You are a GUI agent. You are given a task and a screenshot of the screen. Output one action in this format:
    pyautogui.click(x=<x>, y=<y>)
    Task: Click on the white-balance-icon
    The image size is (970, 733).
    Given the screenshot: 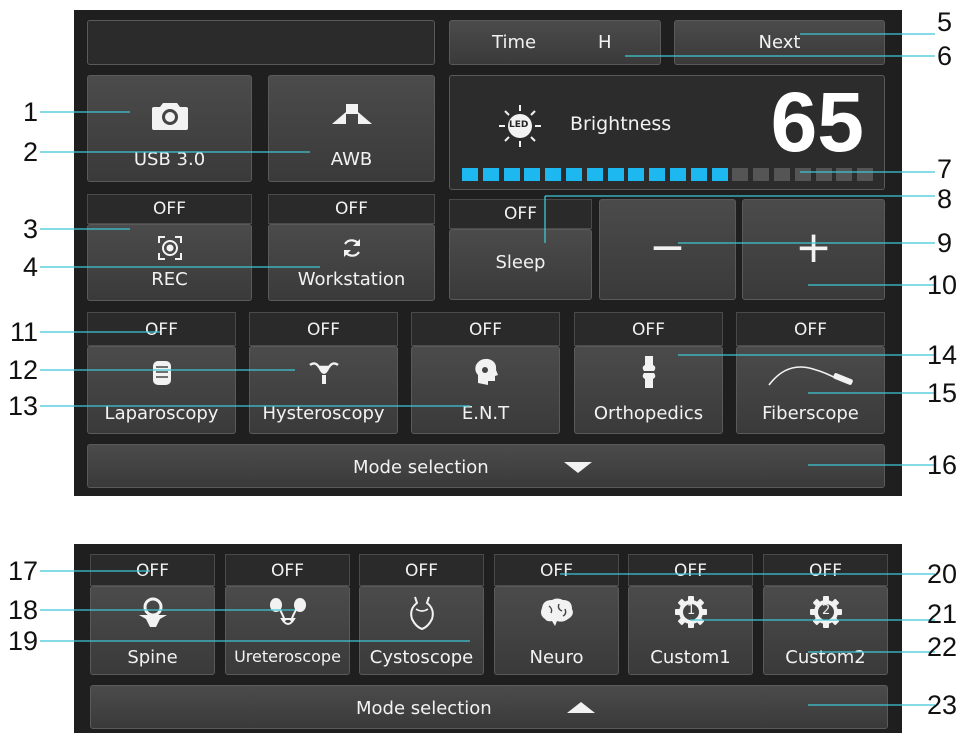 What is the action you would take?
    pyautogui.click(x=351, y=114)
    